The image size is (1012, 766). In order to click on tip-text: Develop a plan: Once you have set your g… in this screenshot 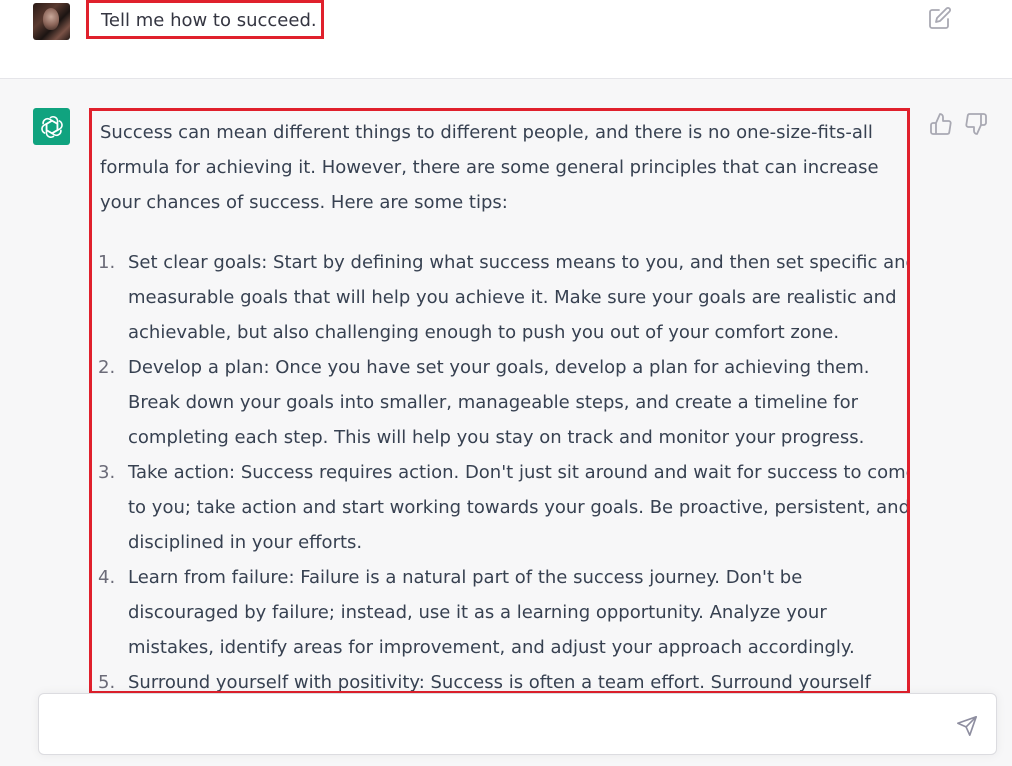, I will do `click(499, 402)`.